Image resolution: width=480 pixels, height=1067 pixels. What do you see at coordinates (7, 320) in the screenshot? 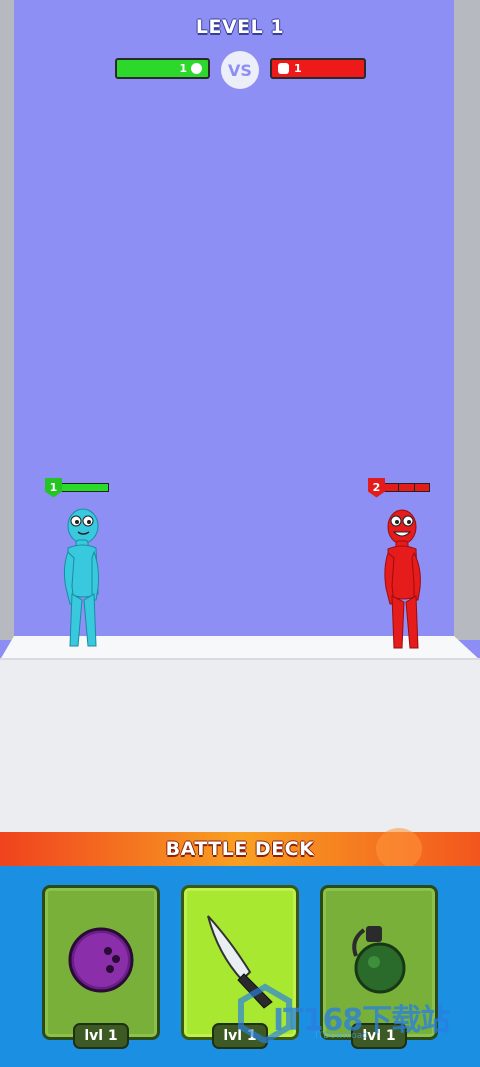
I see `left-wall` at bounding box center [7, 320].